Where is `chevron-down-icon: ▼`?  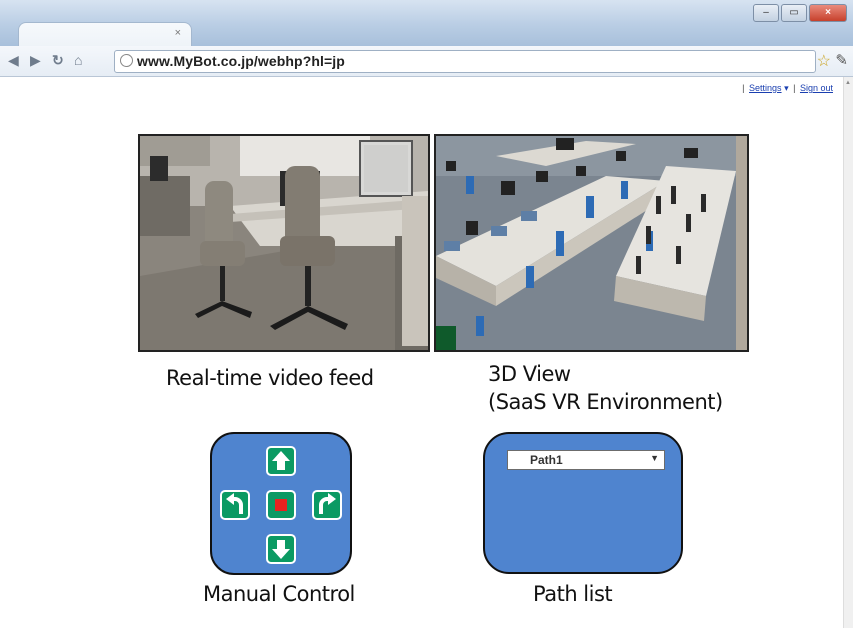 chevron-down-icon: ▼ is located at coordinates (654, 458).